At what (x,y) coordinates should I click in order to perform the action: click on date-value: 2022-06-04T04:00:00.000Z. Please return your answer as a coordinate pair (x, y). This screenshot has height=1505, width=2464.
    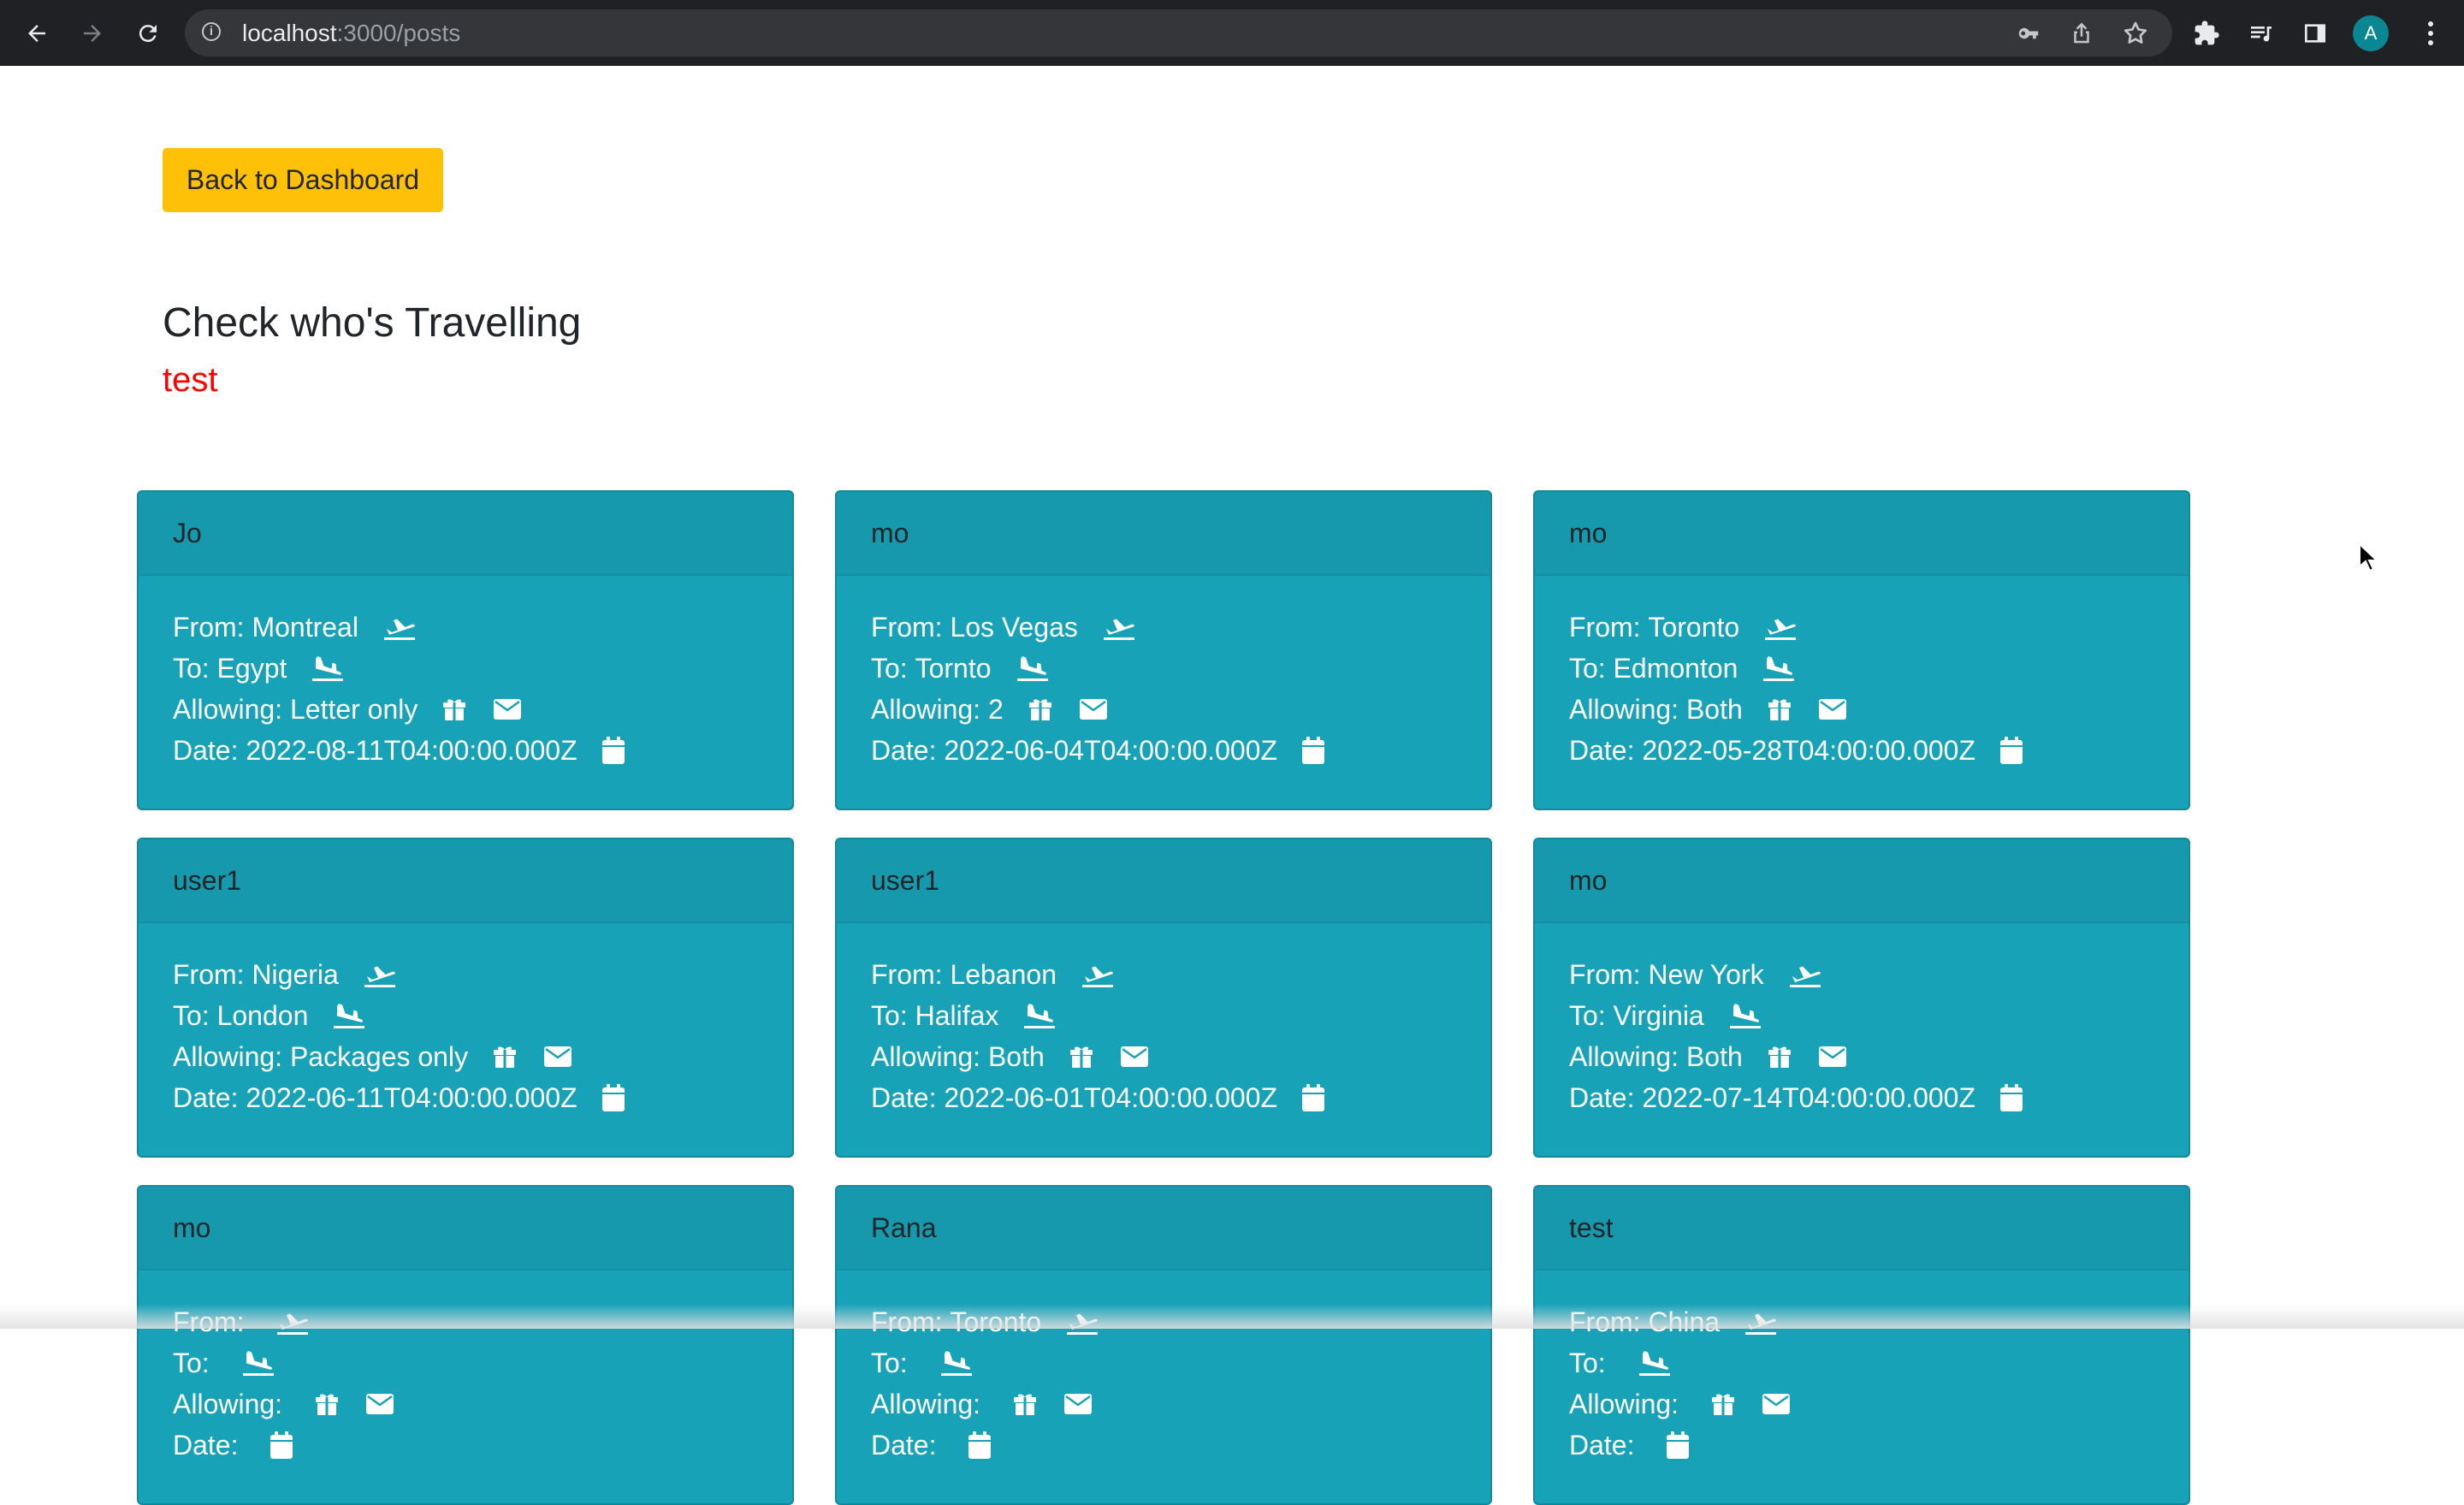
    Looking at the image, I should click on (1110, 750).